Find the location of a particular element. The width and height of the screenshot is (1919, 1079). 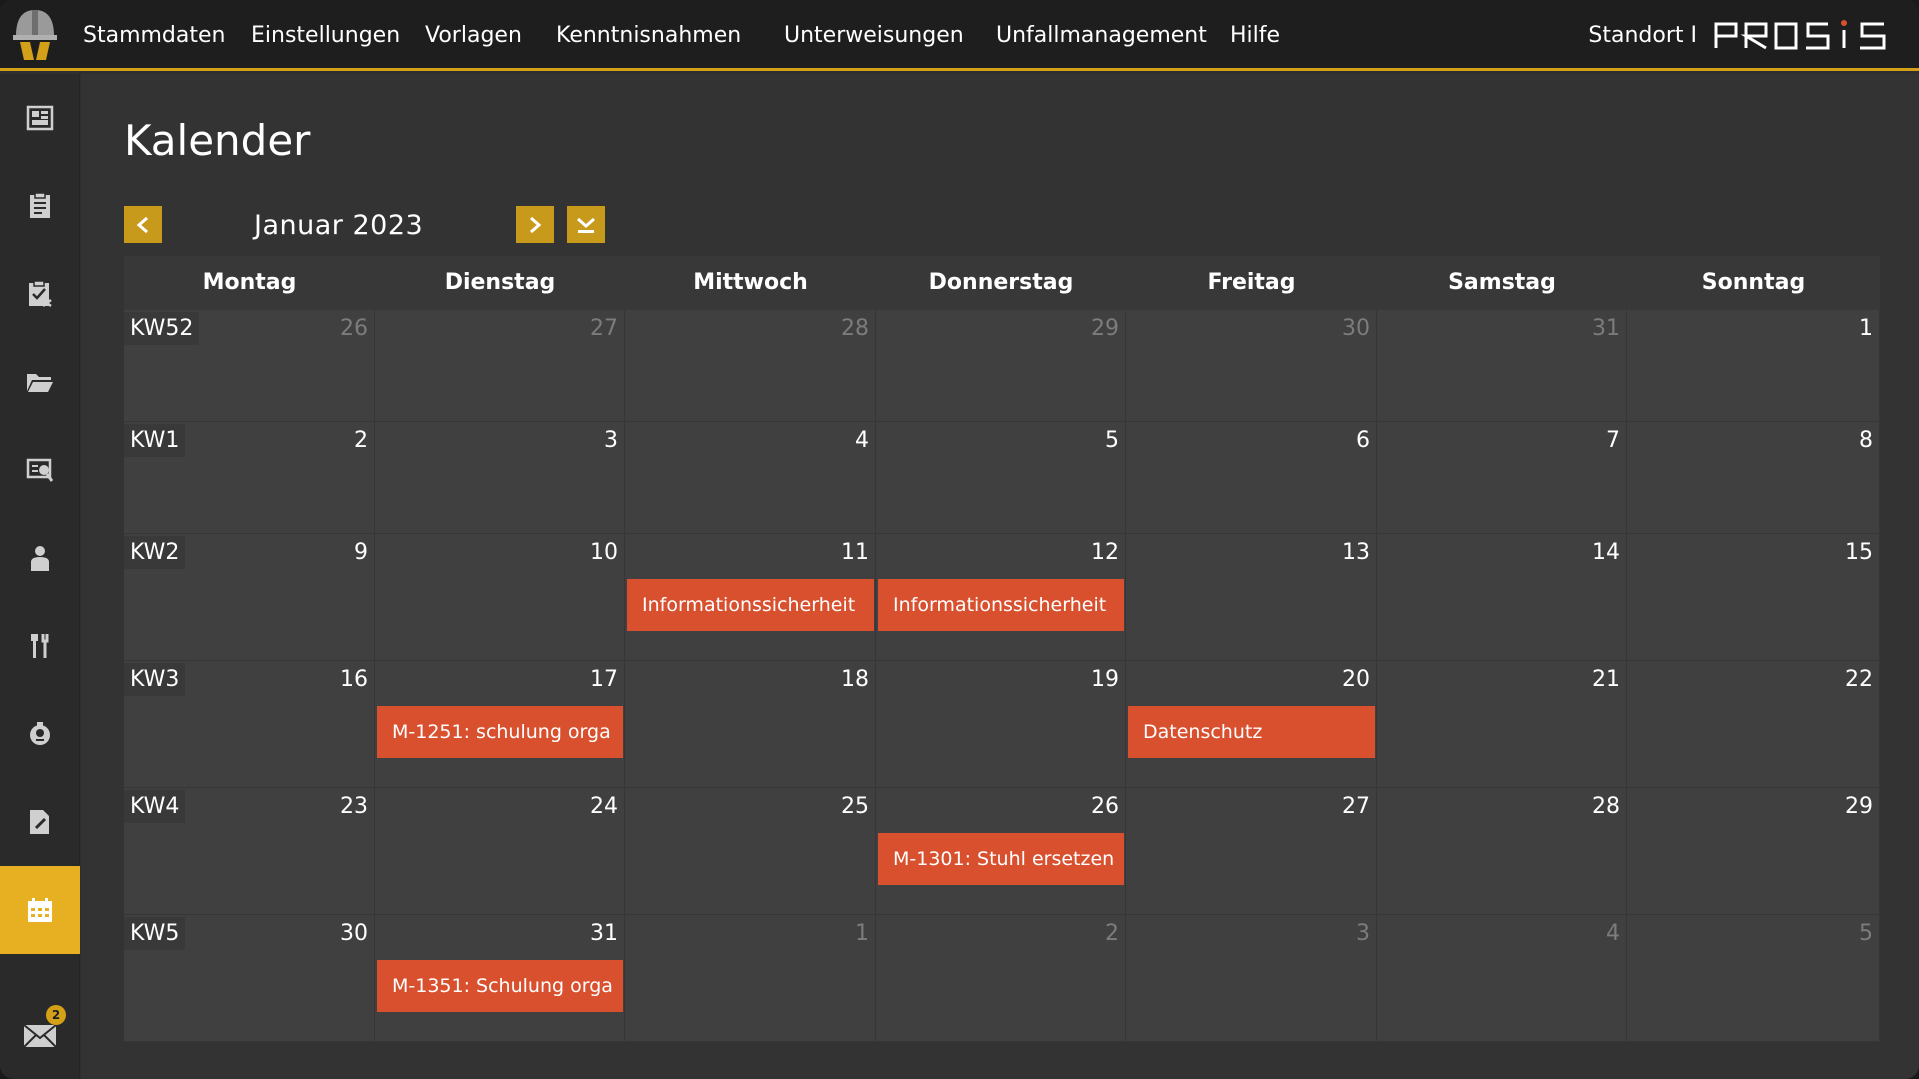

nav-einstellungen: Einstellungen is located at coordinates (325, 35).